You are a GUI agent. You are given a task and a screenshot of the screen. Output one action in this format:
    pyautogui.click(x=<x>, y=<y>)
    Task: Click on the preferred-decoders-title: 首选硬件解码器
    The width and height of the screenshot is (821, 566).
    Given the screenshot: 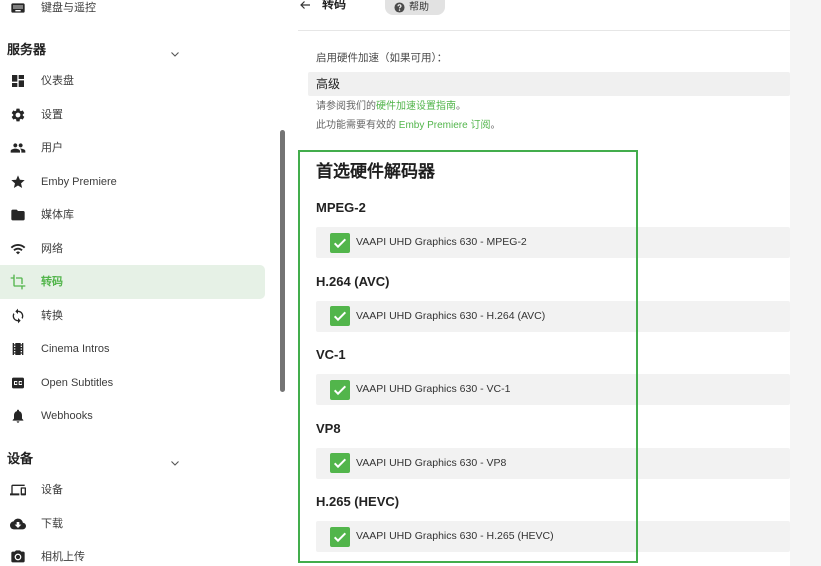 What is the action you would take?
    pyautogui.click(x=375, y=171)
    